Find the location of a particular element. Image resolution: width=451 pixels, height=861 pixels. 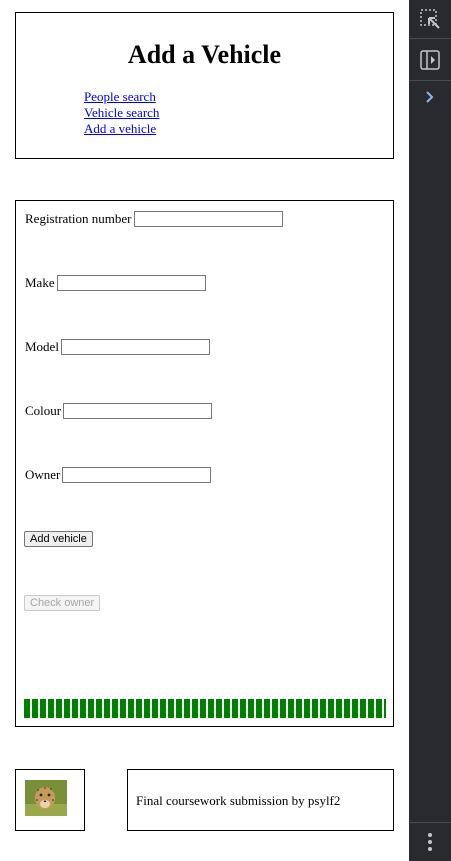

chevron-right-icon is located at coordinates (430, 97).